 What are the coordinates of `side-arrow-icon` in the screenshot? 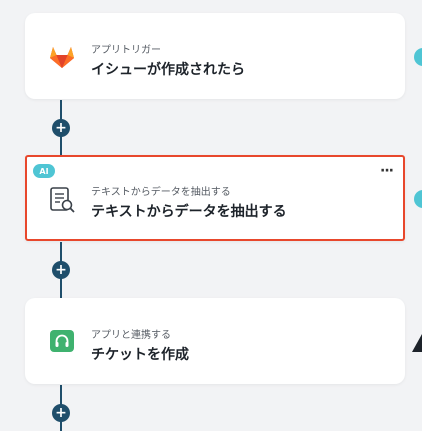 It's located at (417, 343).